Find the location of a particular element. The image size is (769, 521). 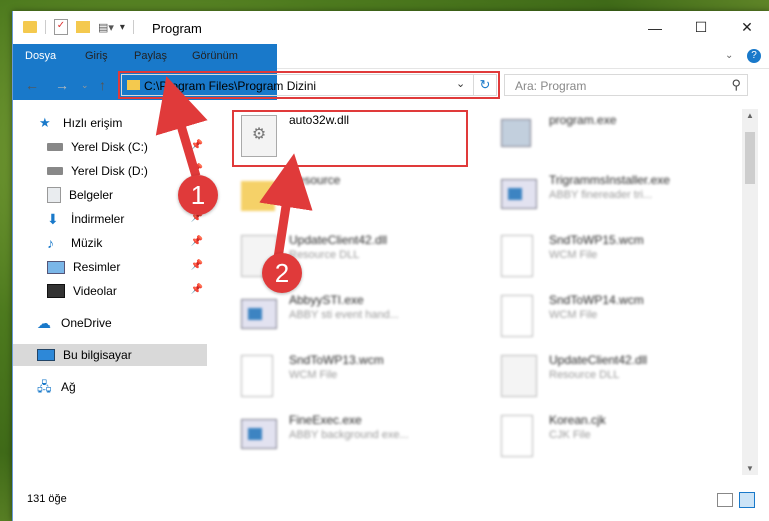

minimize-button: — is located at coordinates (655, 27).